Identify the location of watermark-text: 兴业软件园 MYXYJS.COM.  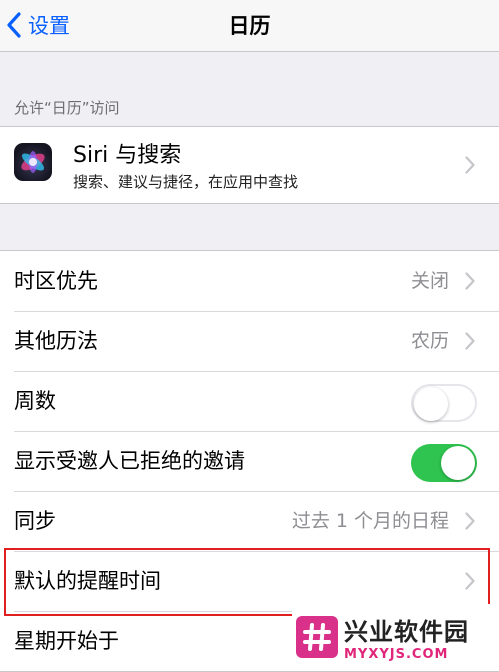
(406, 637).